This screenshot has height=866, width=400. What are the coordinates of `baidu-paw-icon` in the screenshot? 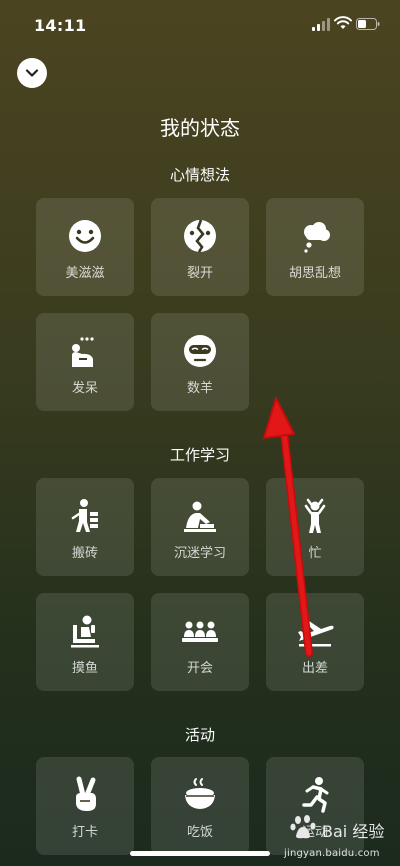 It's located at (303, 827).